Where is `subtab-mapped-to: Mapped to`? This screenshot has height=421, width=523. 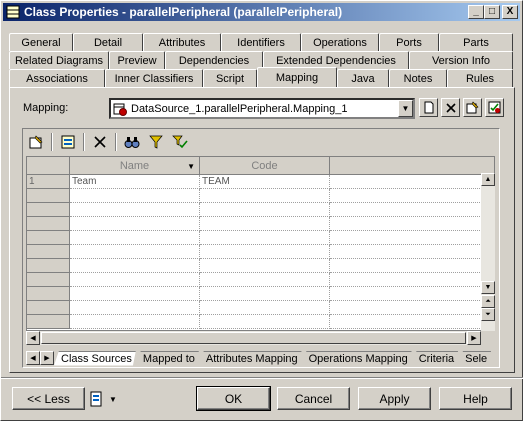 subtab-mapped-to: Mapped to is located at coordinates (167, 358).